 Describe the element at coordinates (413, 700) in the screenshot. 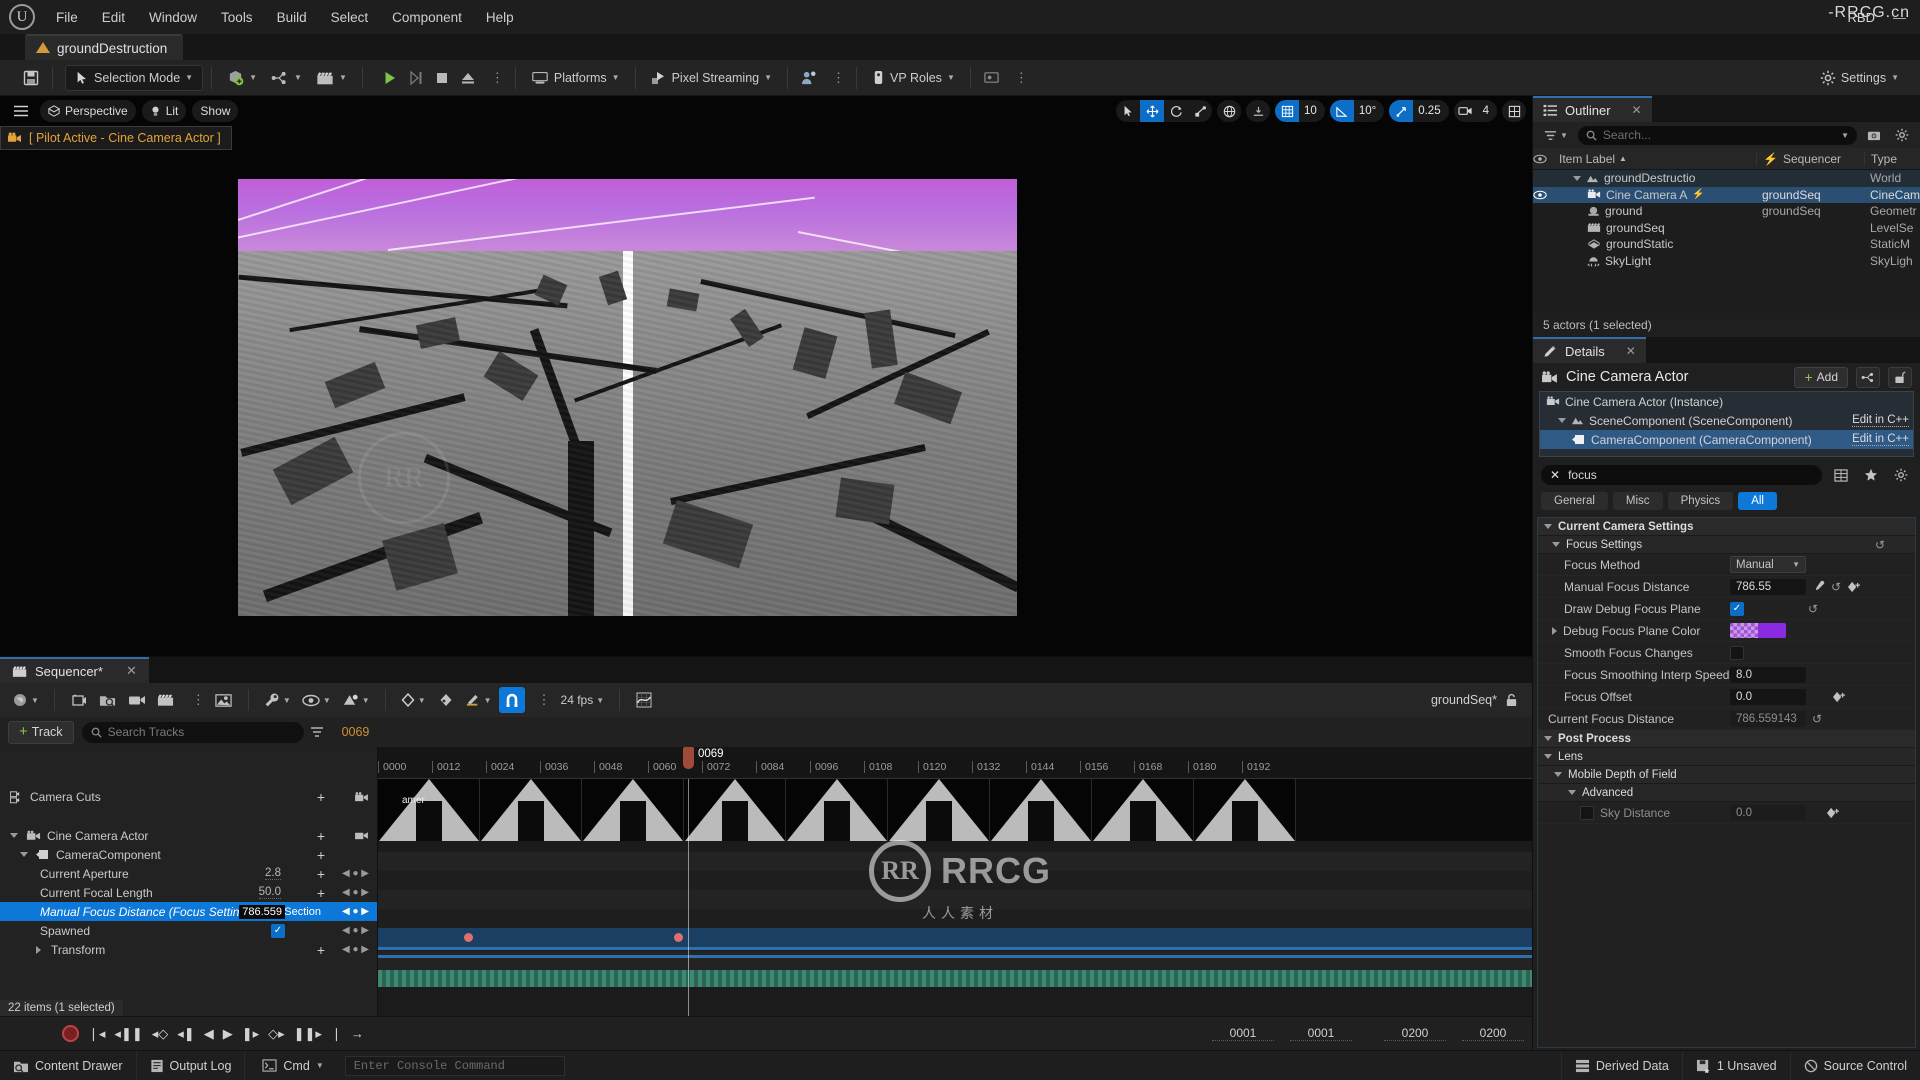

I see `keyframe-icon: ▼` at that location.